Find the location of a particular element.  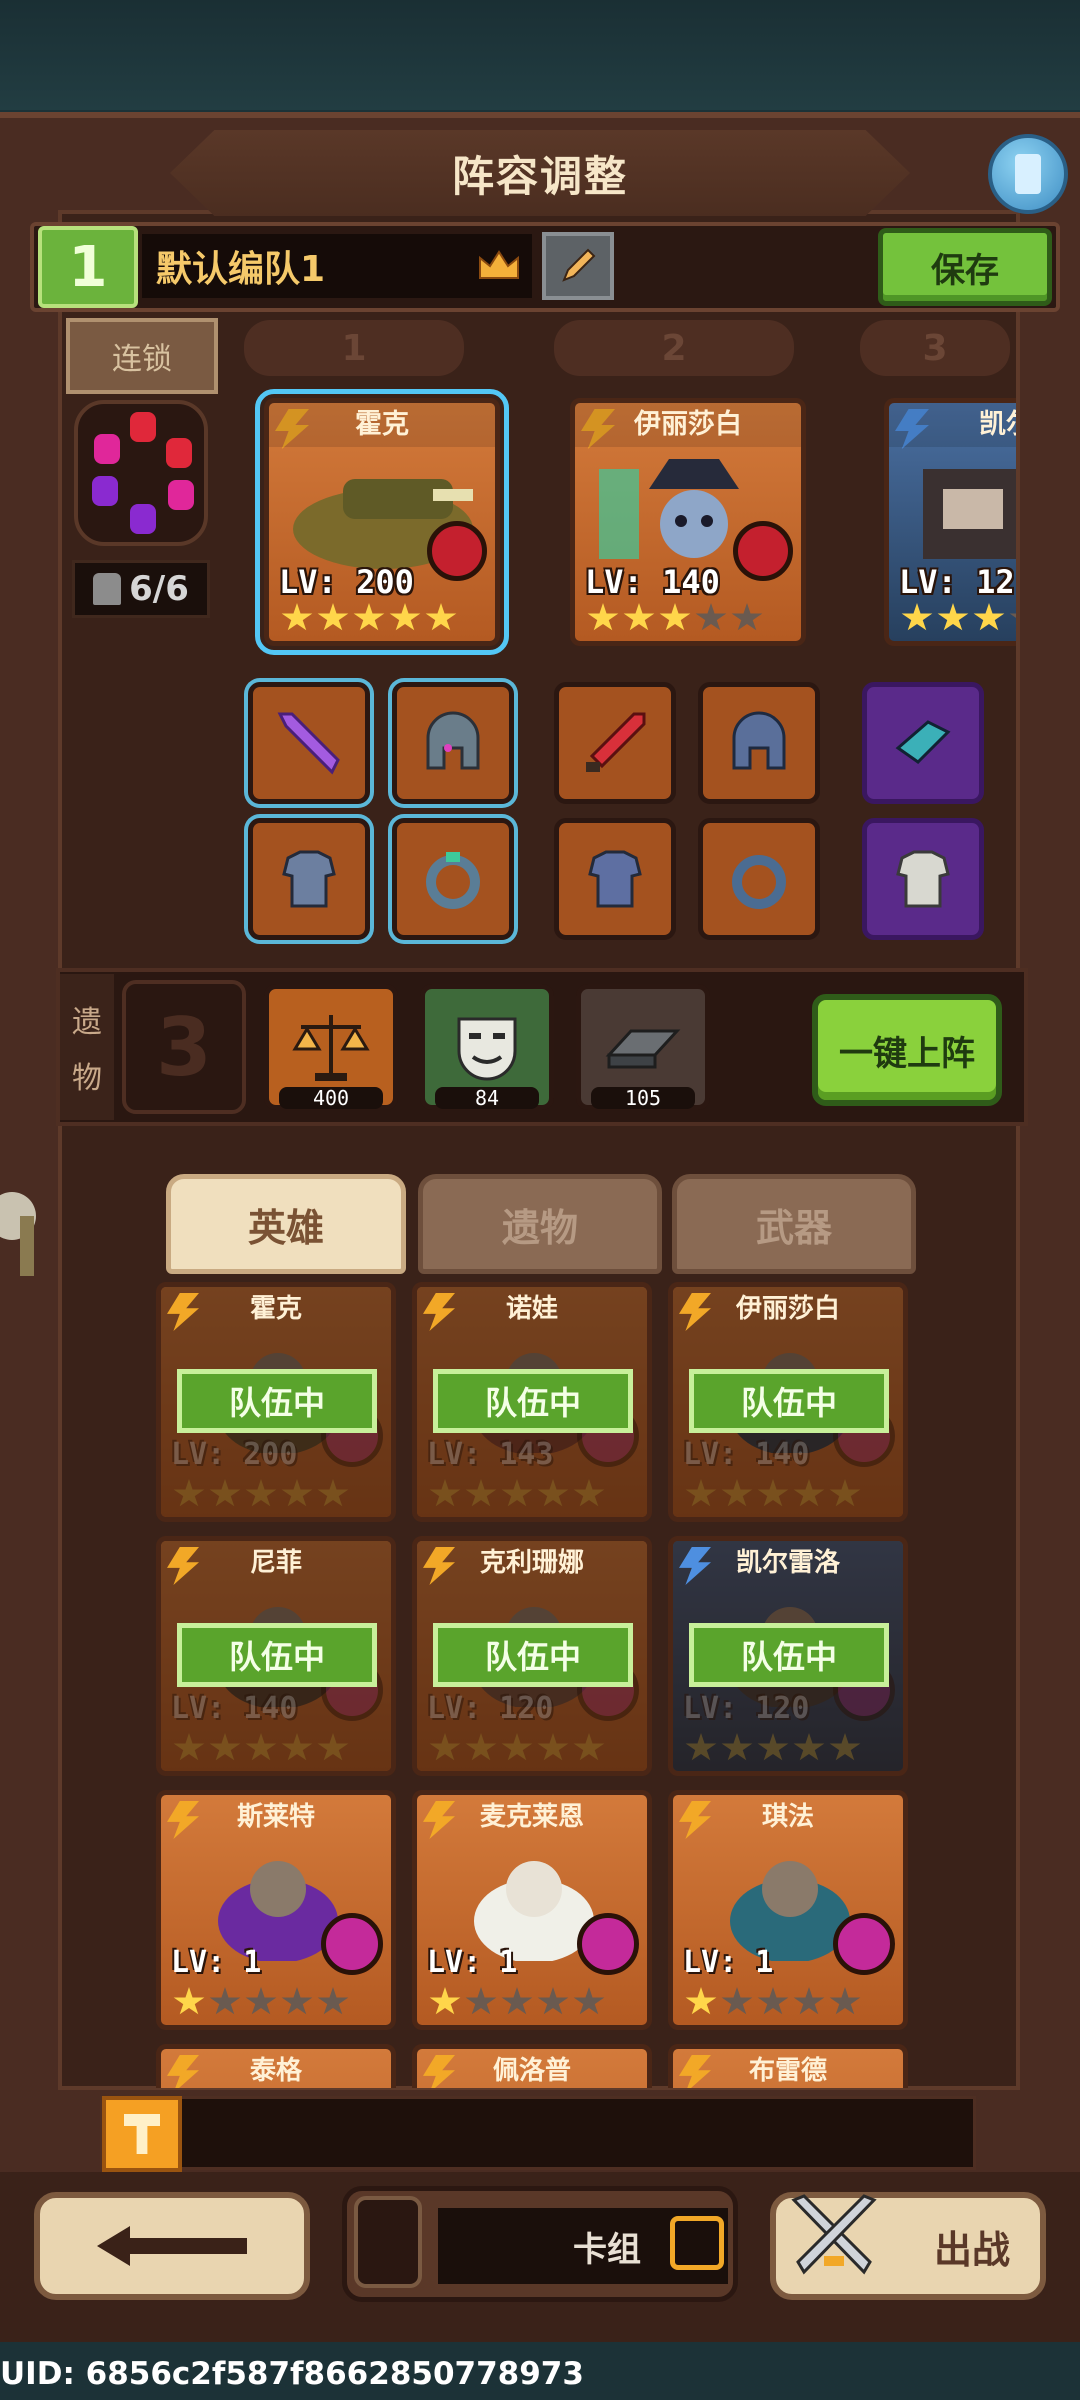

hero-card: 琪法 LV: 1 is located at coordinates (788, 1910).